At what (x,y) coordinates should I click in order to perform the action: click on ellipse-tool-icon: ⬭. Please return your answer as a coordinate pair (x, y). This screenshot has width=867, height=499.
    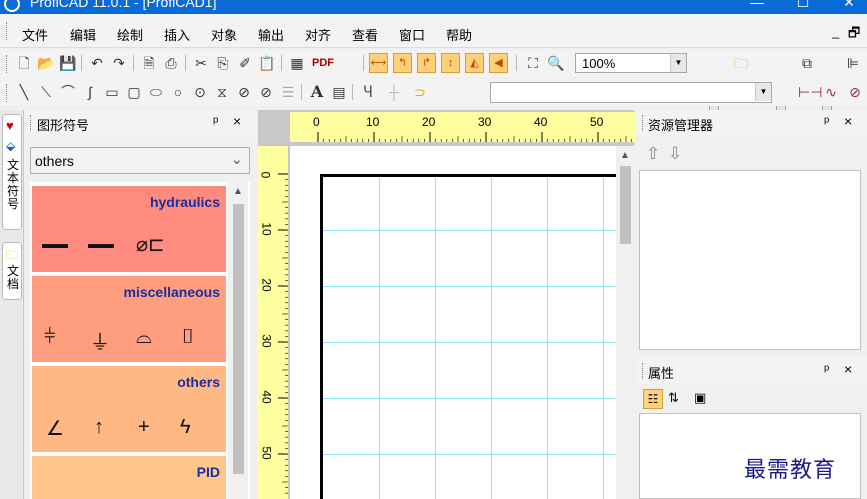
    Looking at the image, I should click on (156, 92).